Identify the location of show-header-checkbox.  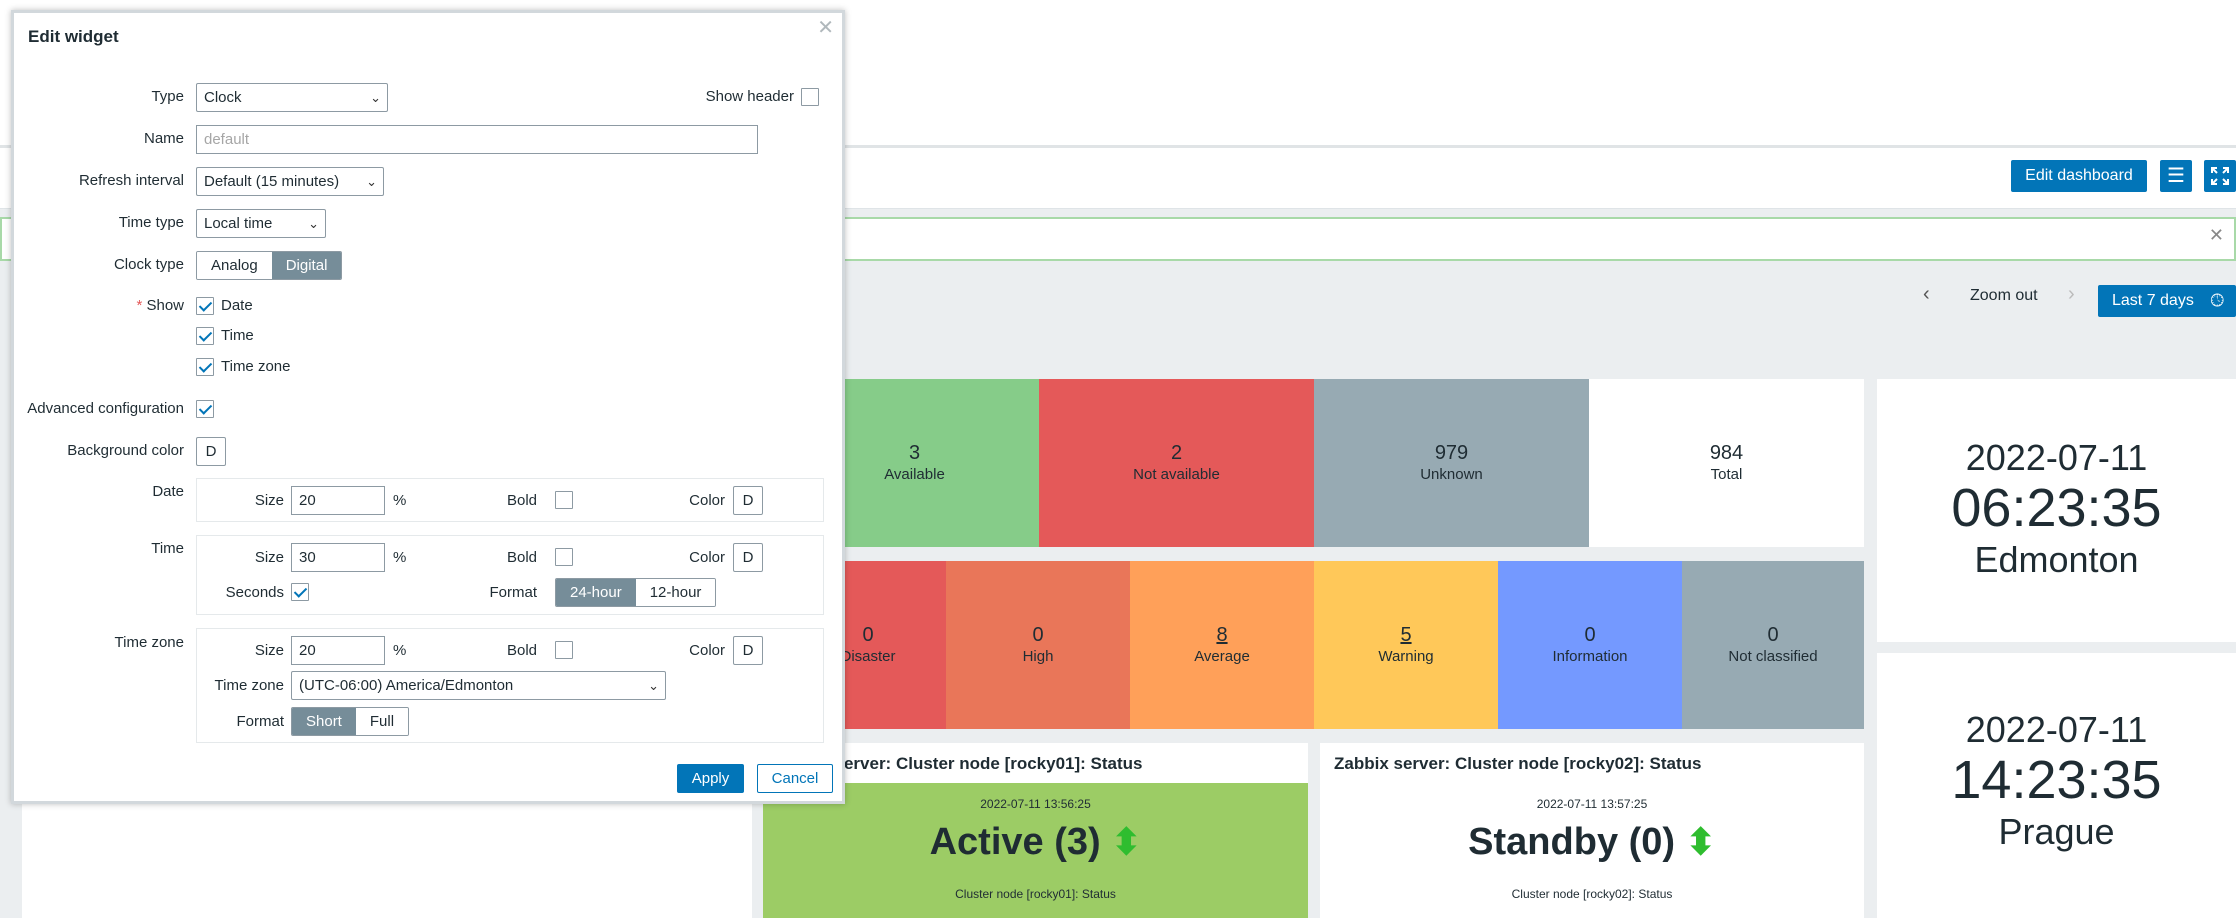
(810, 97).